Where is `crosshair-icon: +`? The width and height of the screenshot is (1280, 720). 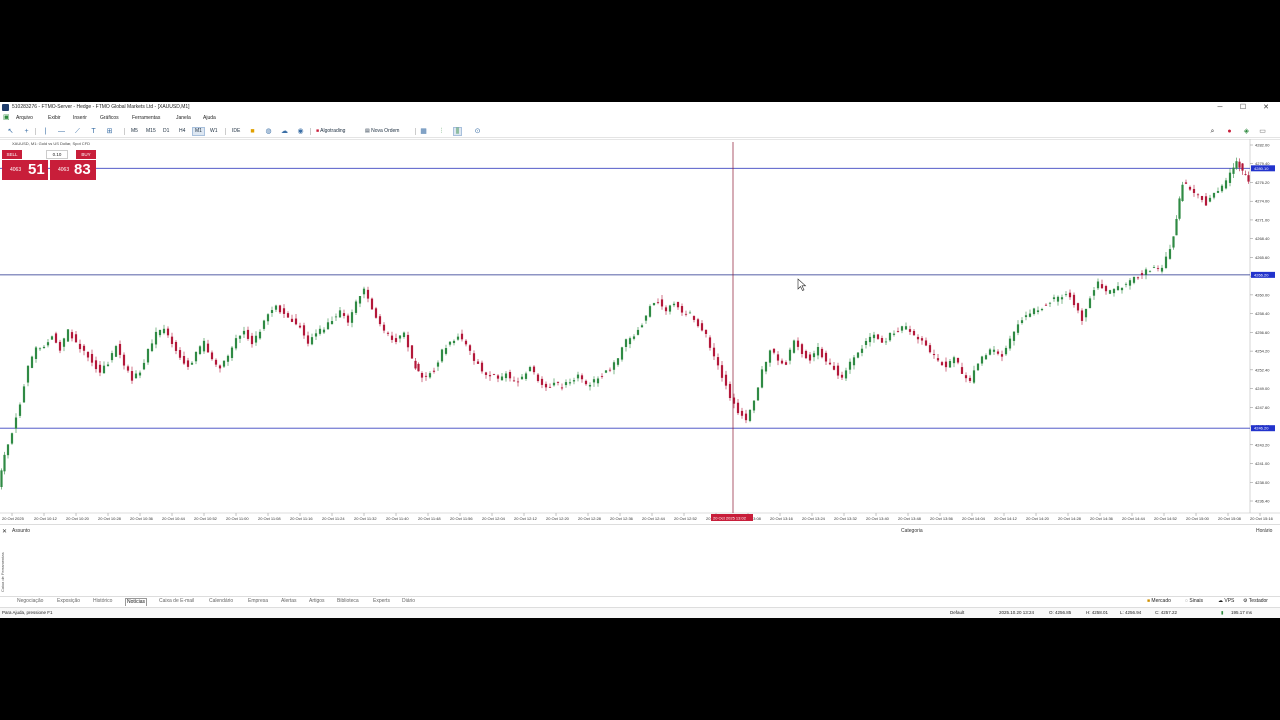 crosshair-icon: + is located at coordinates (26, 131).